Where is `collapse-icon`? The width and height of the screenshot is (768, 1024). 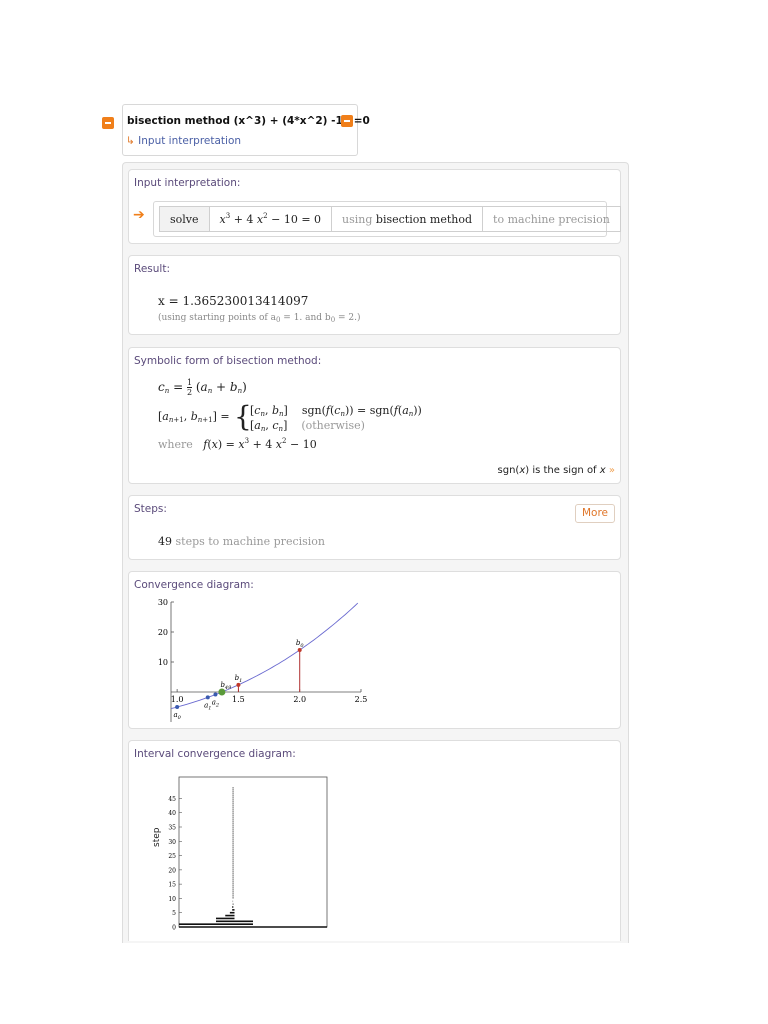 collapse-icon is located at coordinates (108, 123).